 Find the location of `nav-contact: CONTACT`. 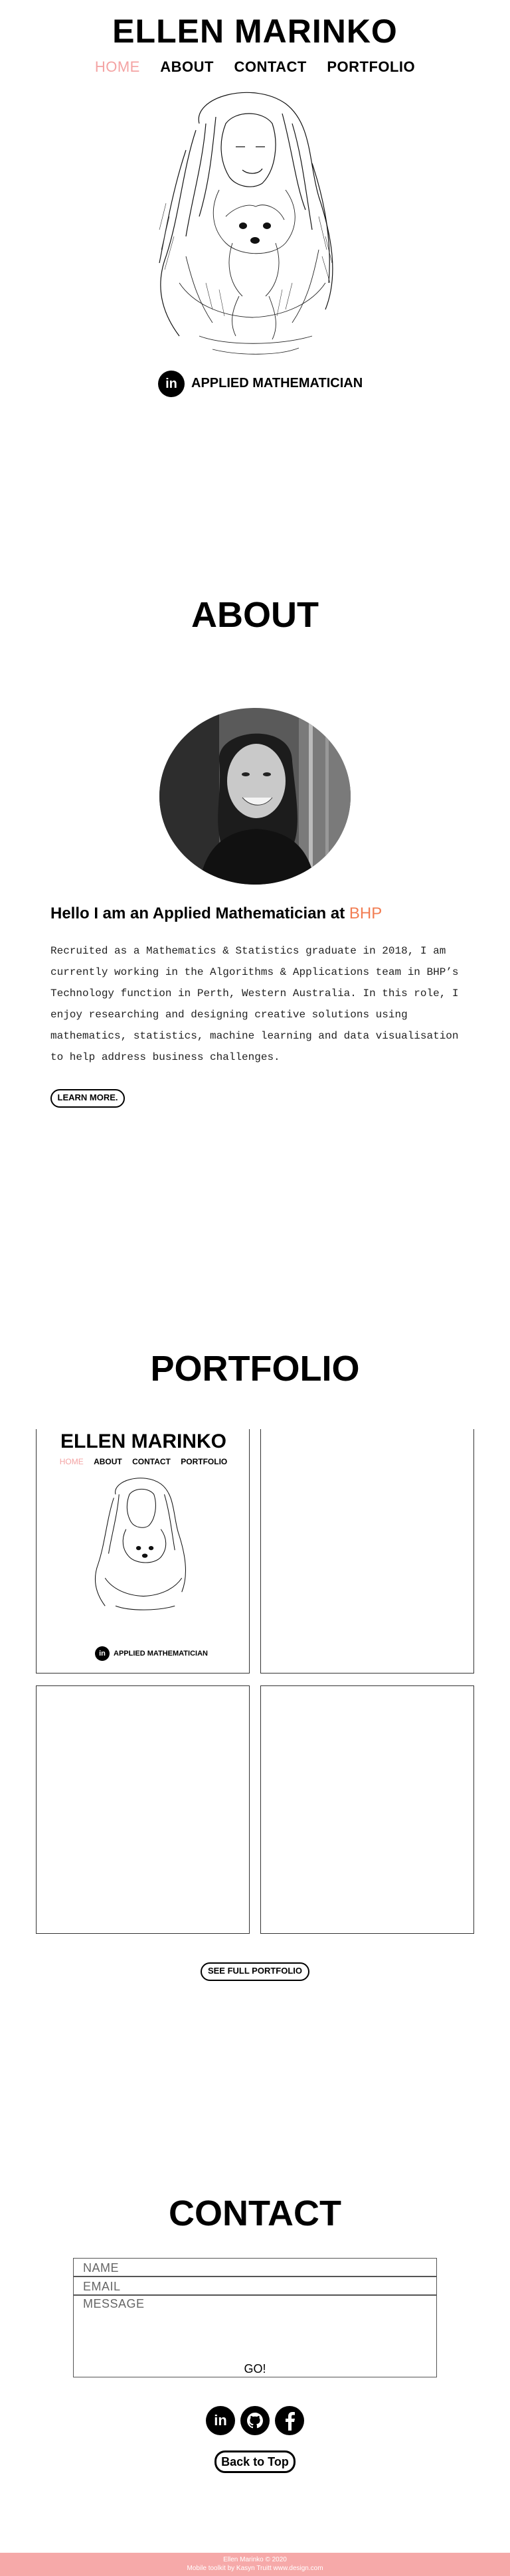

nav-contact: CONTACT is located at coordinates (270, 67).